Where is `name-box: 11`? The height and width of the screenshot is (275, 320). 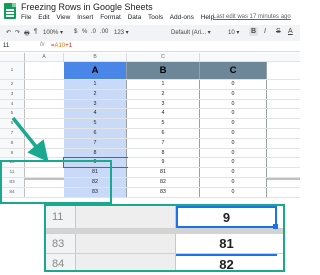 name-box: 11 is located at coordinates (6, 46).